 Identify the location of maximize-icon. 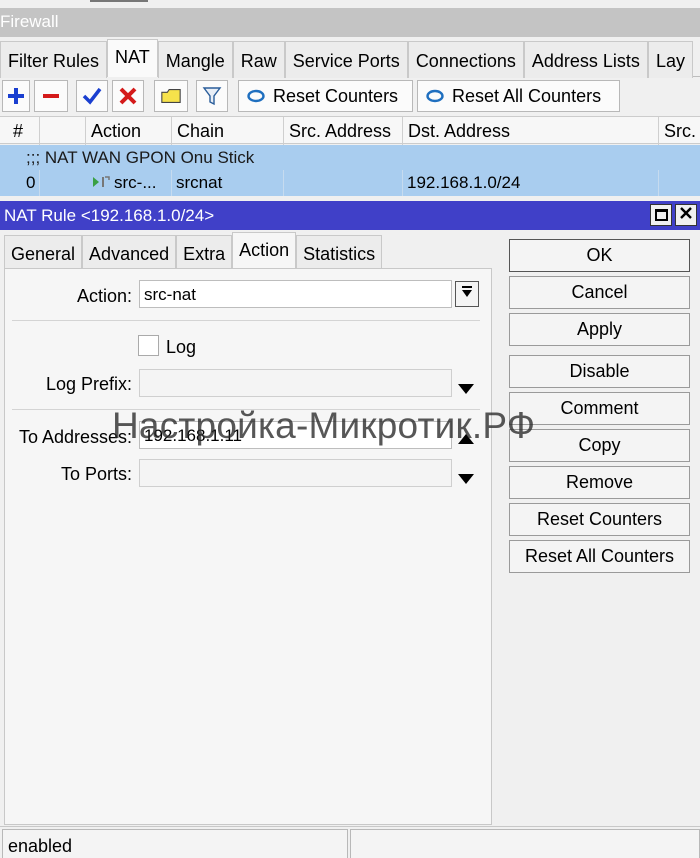
(661, 215).